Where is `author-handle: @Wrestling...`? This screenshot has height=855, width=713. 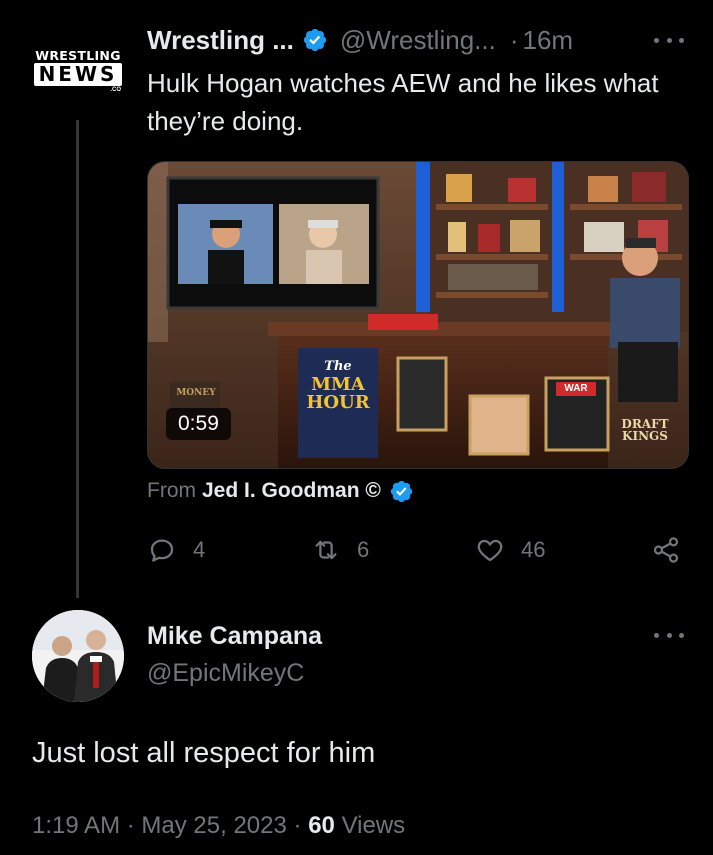
author-handle: @Wrestling... is located at coordinates (418, 40).